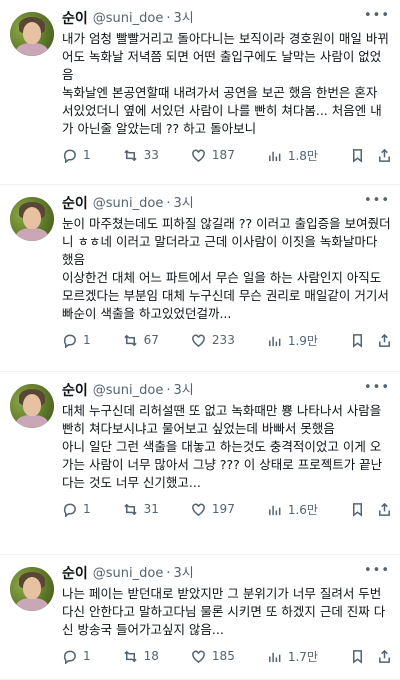 This screenshot has width=400, height=680. I want to click on like-button: 187, so click(213, 155).